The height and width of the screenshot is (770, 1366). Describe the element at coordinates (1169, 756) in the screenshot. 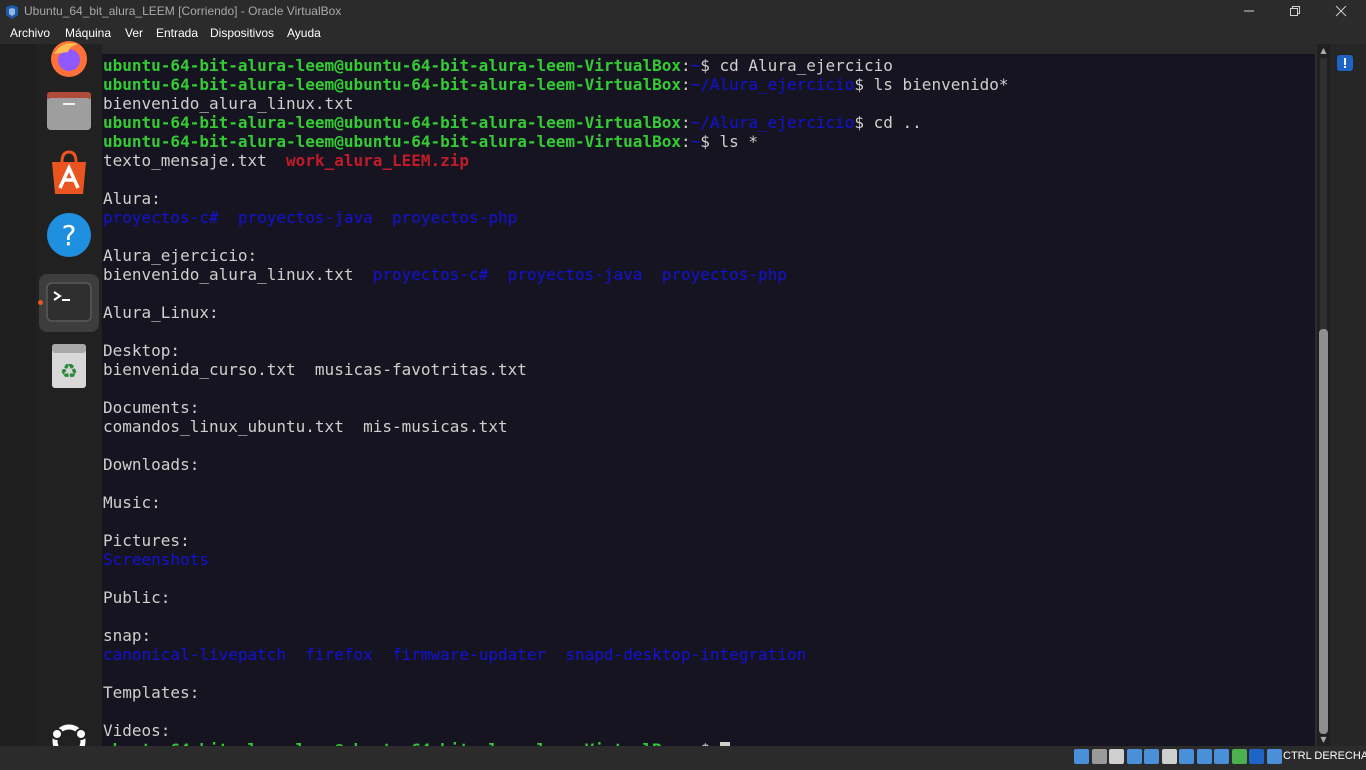

I see `shared-folders-icon` at that location.